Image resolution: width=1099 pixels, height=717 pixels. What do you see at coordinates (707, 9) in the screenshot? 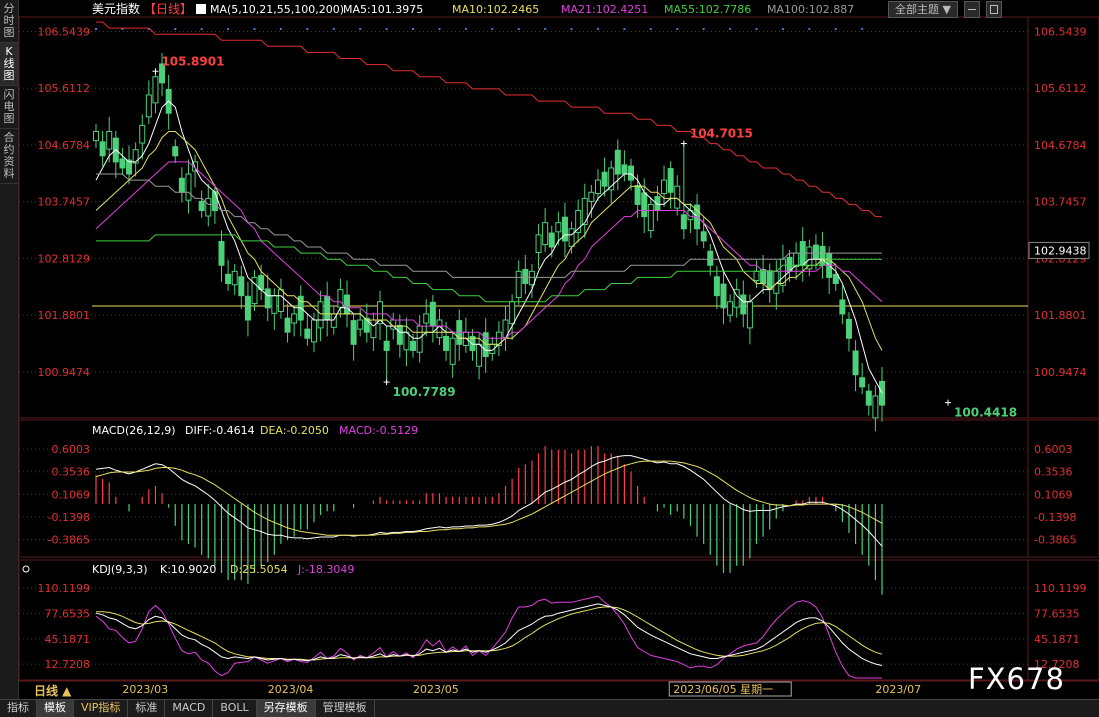
I see `ma55-value: MA55:102.7786` at bounding box center [707, 9].